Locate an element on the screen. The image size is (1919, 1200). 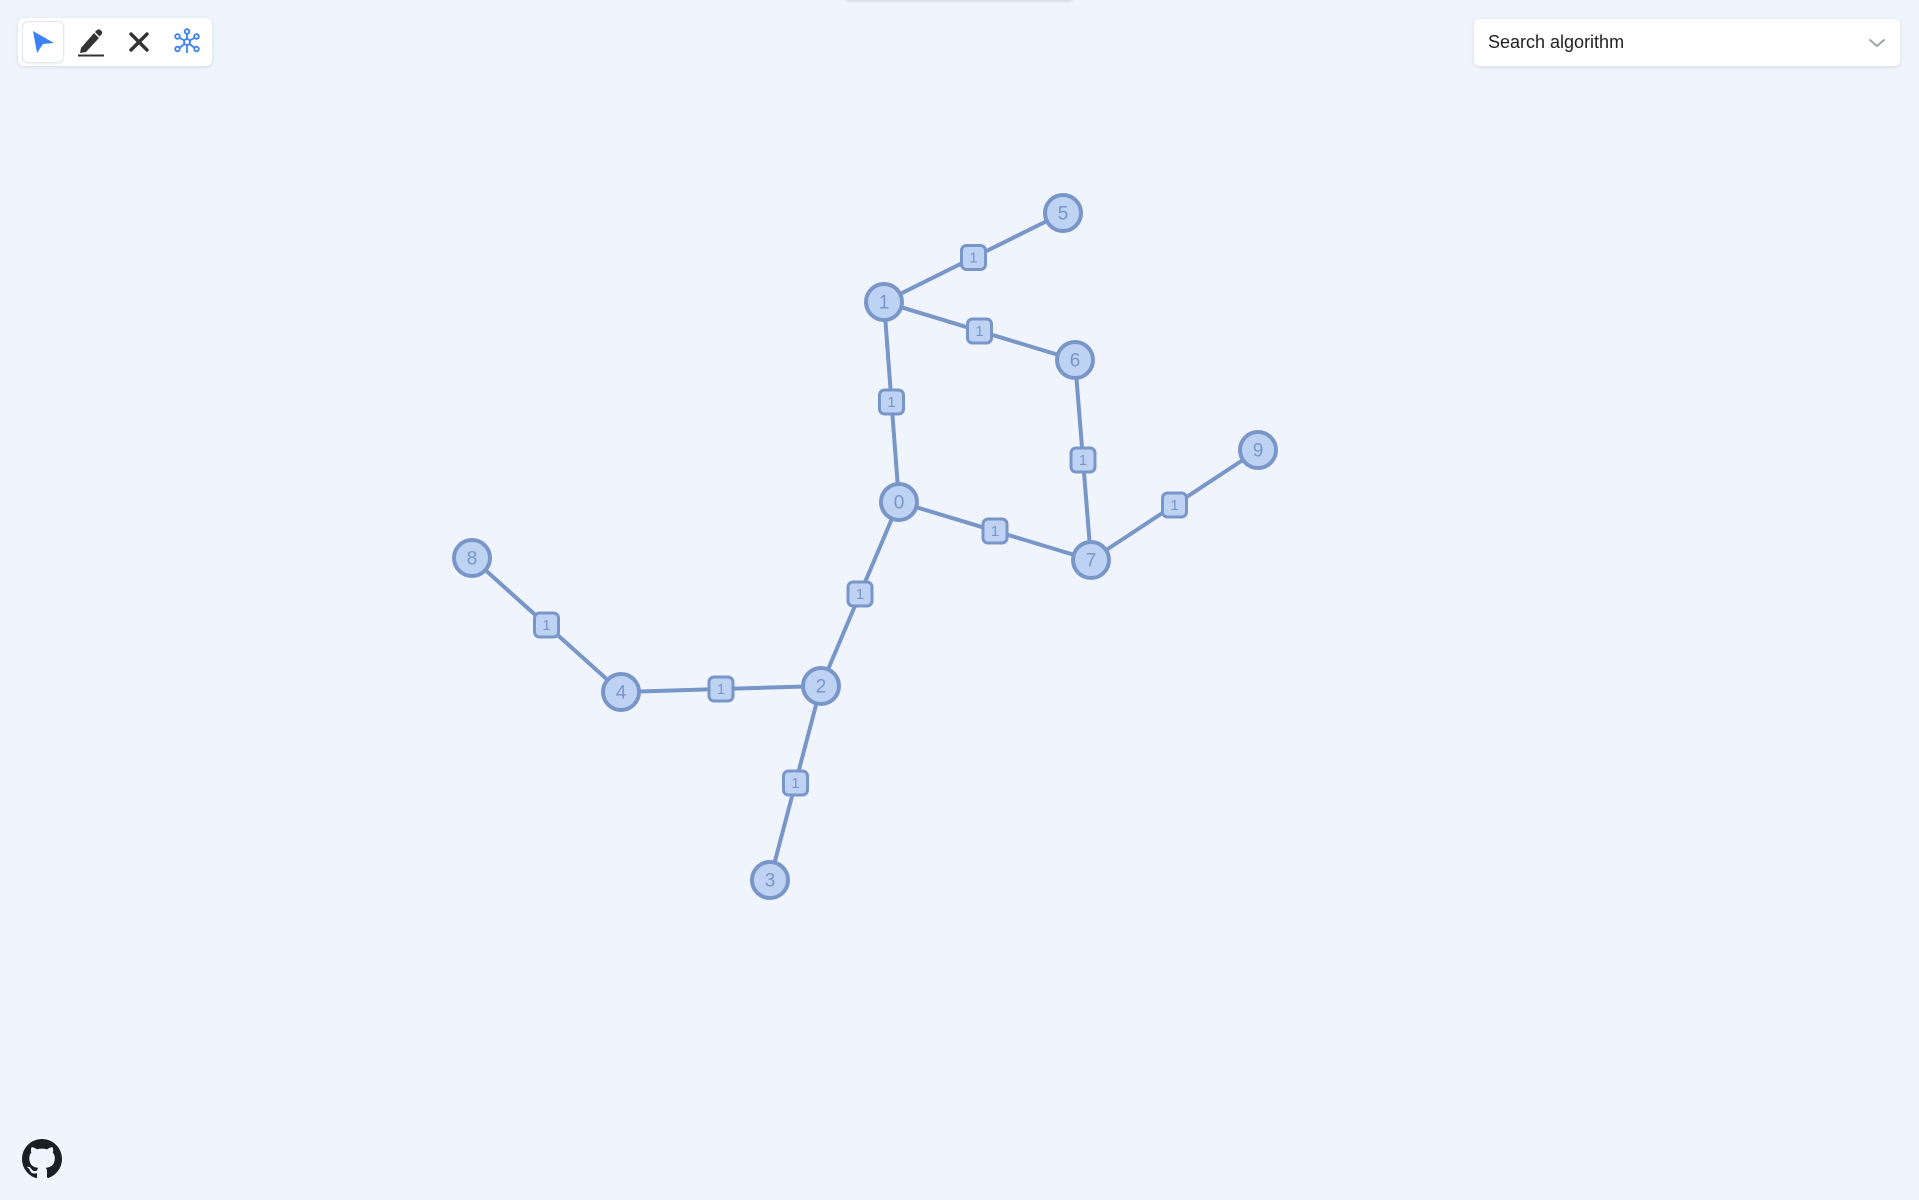
graph-node-6: 6 is located at coordinates (1075, 360).